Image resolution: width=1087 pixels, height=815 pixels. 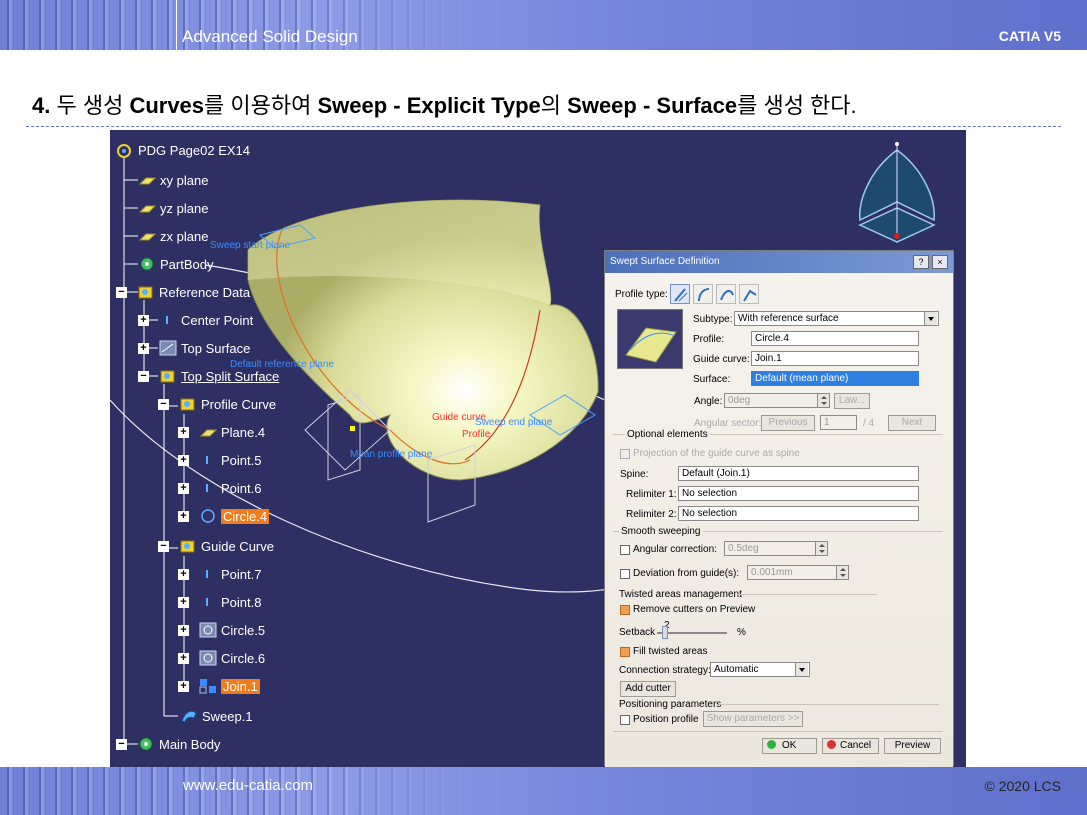 I want to click on angle-spinner, so click(x=823, y=400).